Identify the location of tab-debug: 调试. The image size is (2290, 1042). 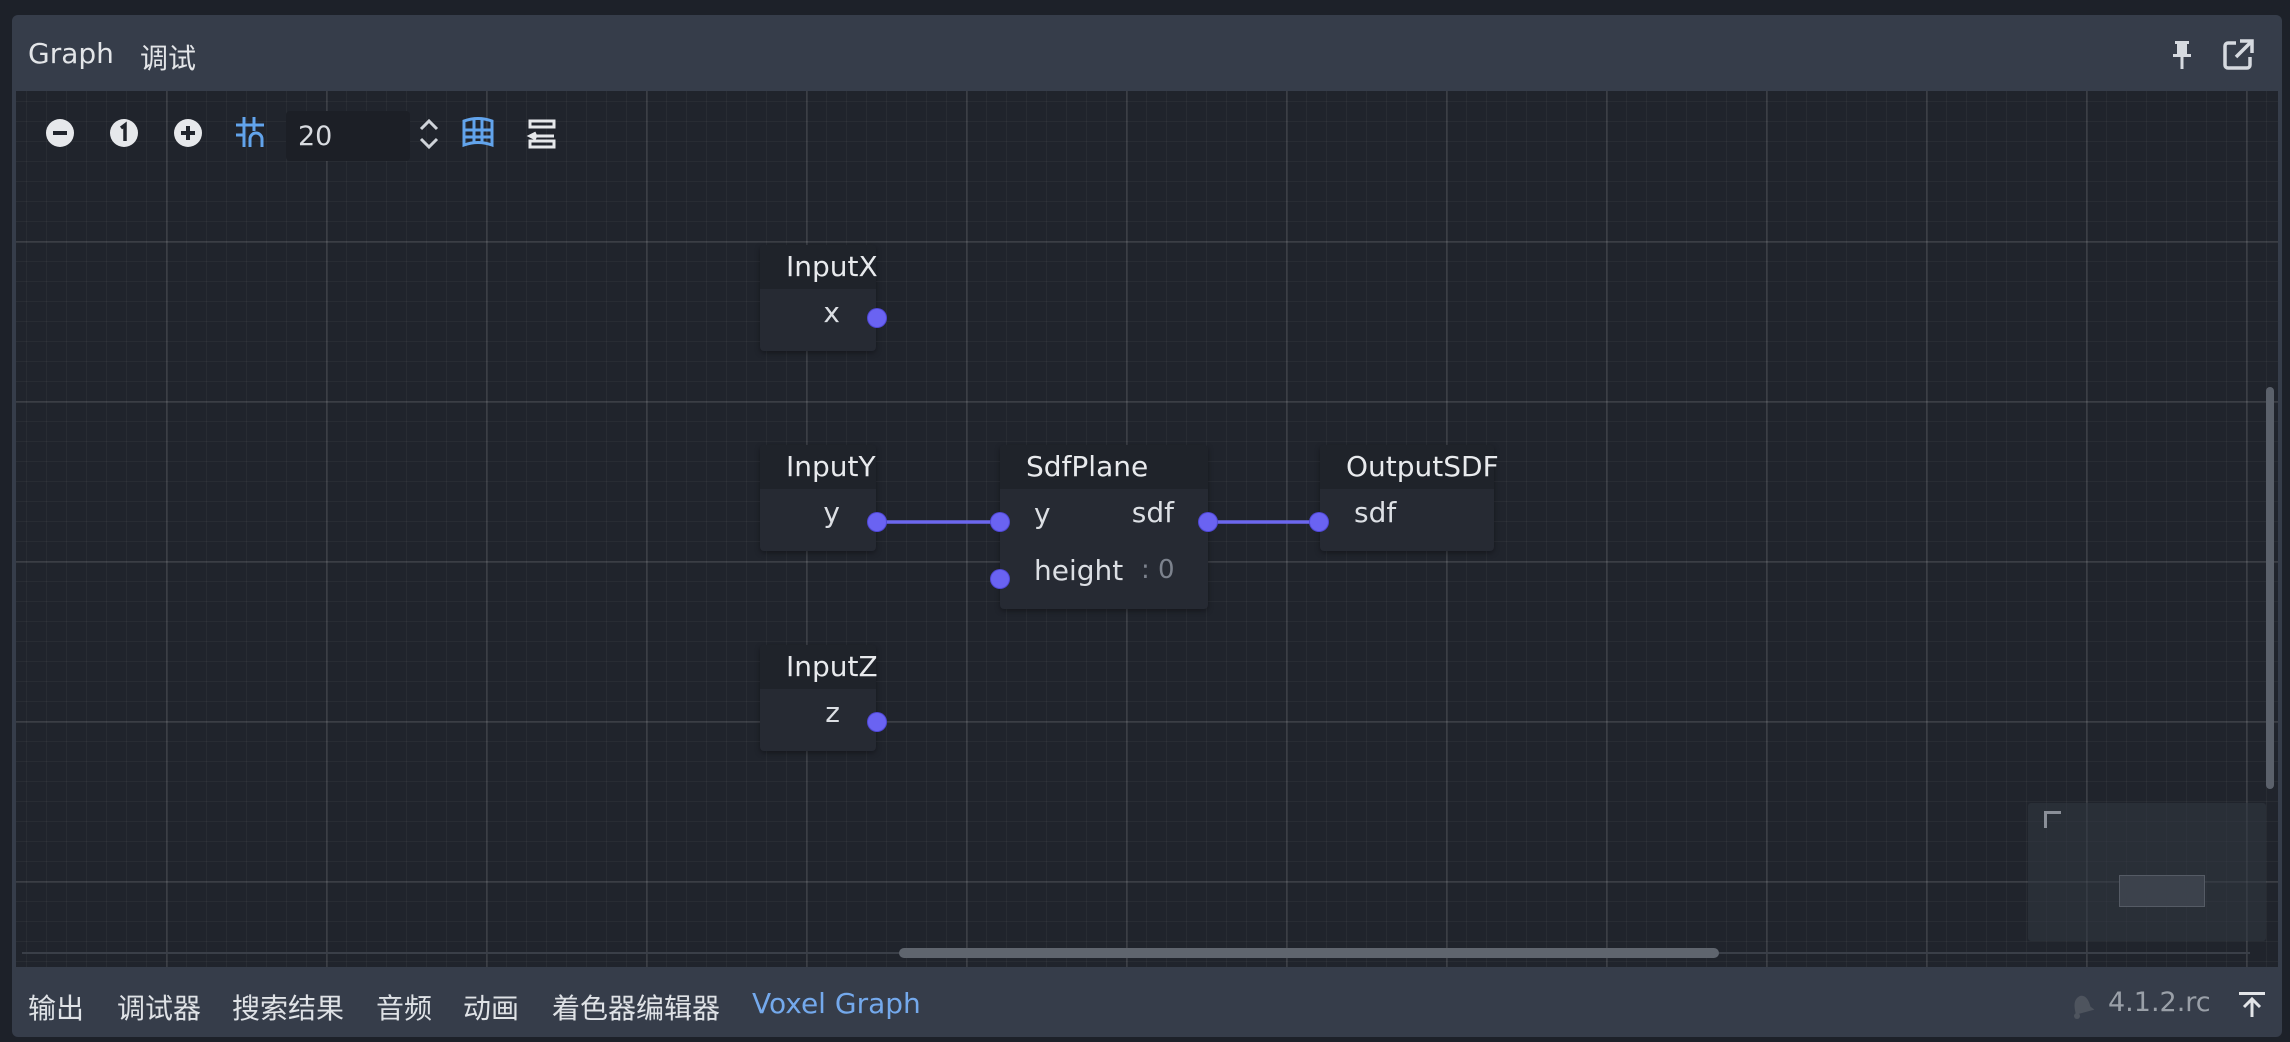
(168, 57).